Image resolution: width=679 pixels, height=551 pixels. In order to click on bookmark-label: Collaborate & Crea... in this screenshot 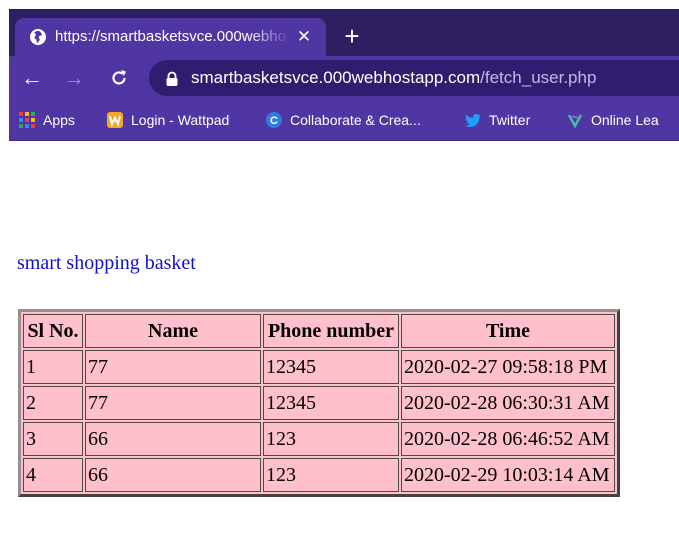, I will do `click(355, 120)`.